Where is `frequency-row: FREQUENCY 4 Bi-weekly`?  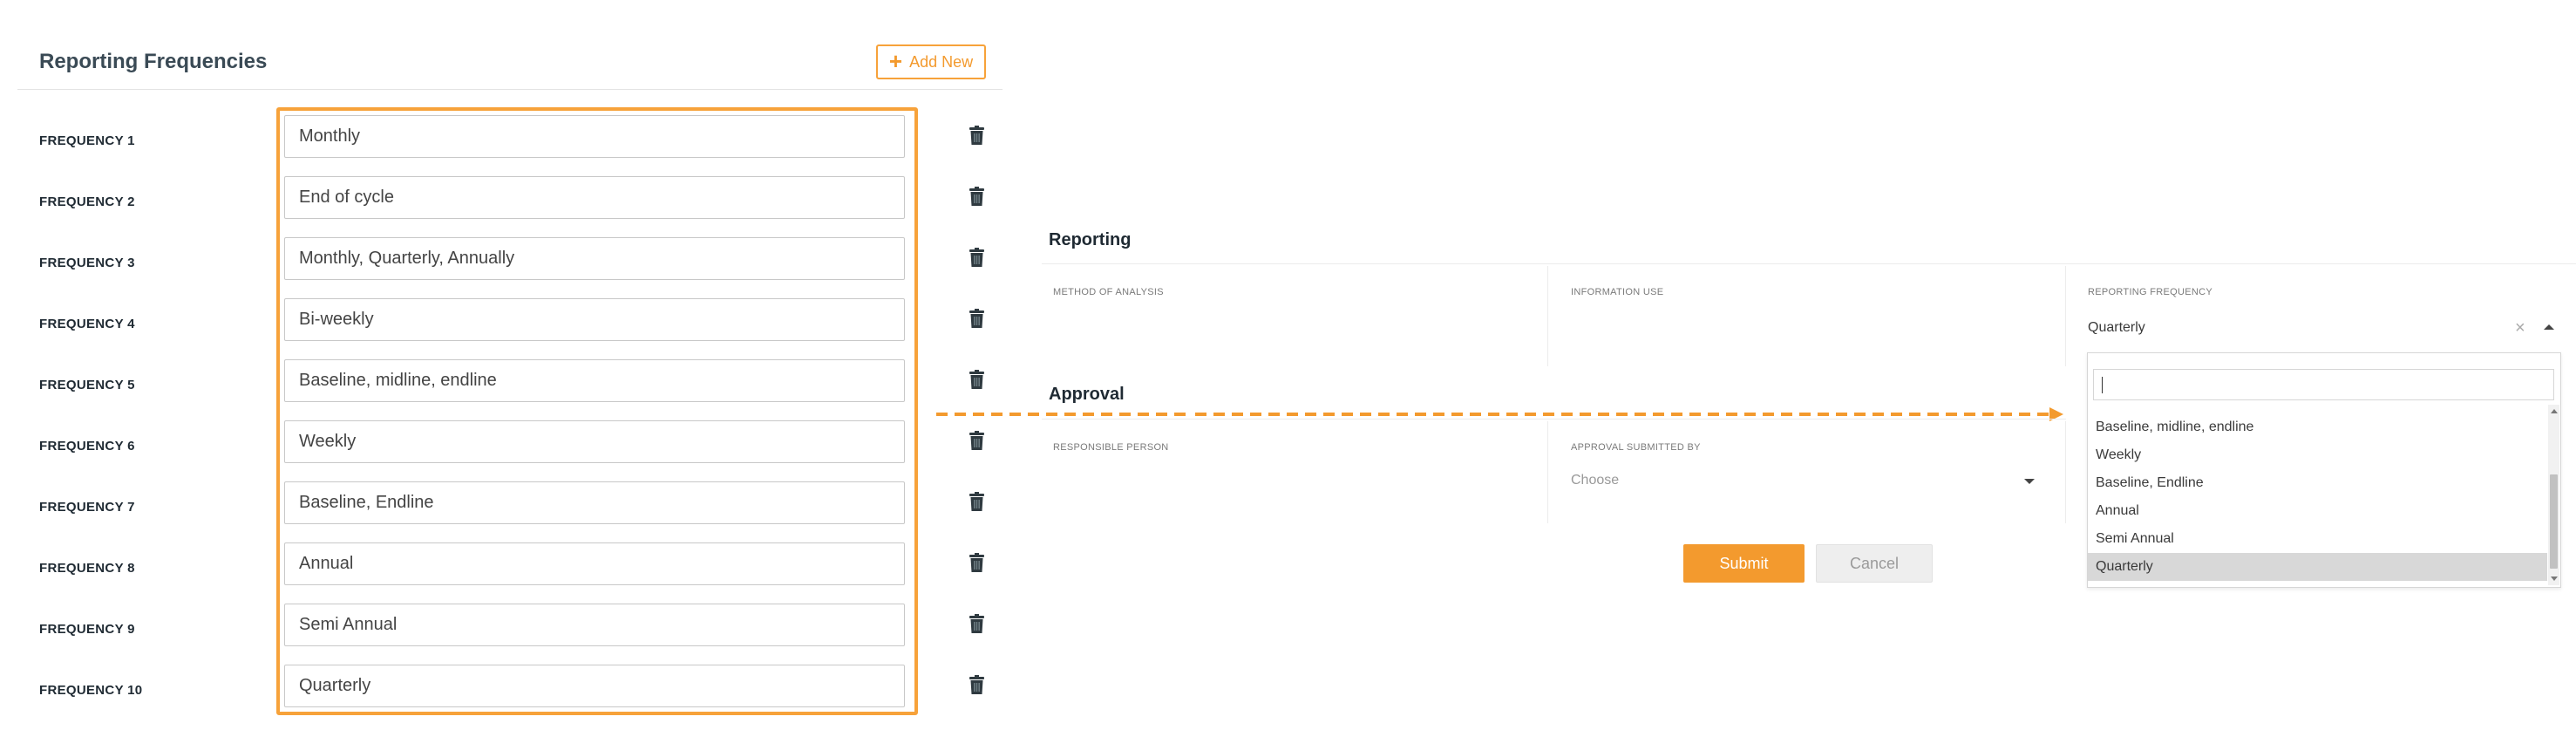
frequency-row: FREQUENCY 4 Bi-weekly is located at coordinates (506, 327).